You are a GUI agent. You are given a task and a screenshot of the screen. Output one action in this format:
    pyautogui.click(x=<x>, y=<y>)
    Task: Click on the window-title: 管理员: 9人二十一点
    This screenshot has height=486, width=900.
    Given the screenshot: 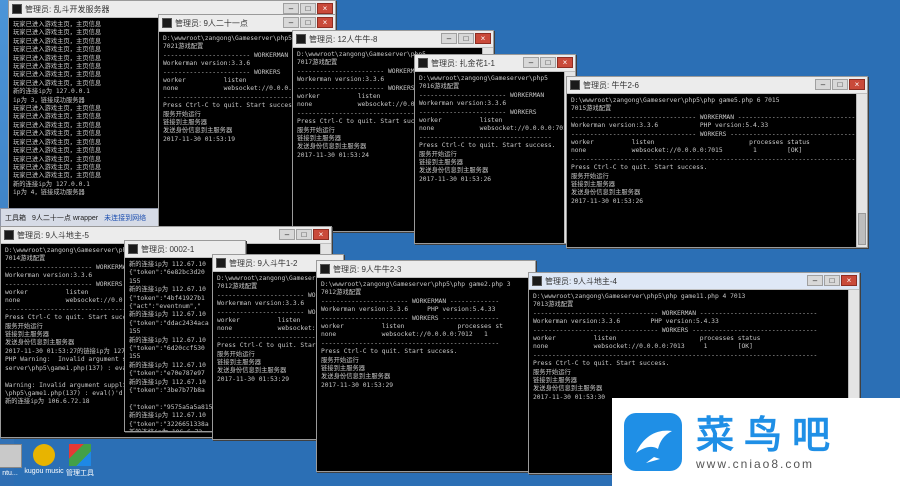 What is the action you would take?
    pyautogui.click(x=211, y=23)
    